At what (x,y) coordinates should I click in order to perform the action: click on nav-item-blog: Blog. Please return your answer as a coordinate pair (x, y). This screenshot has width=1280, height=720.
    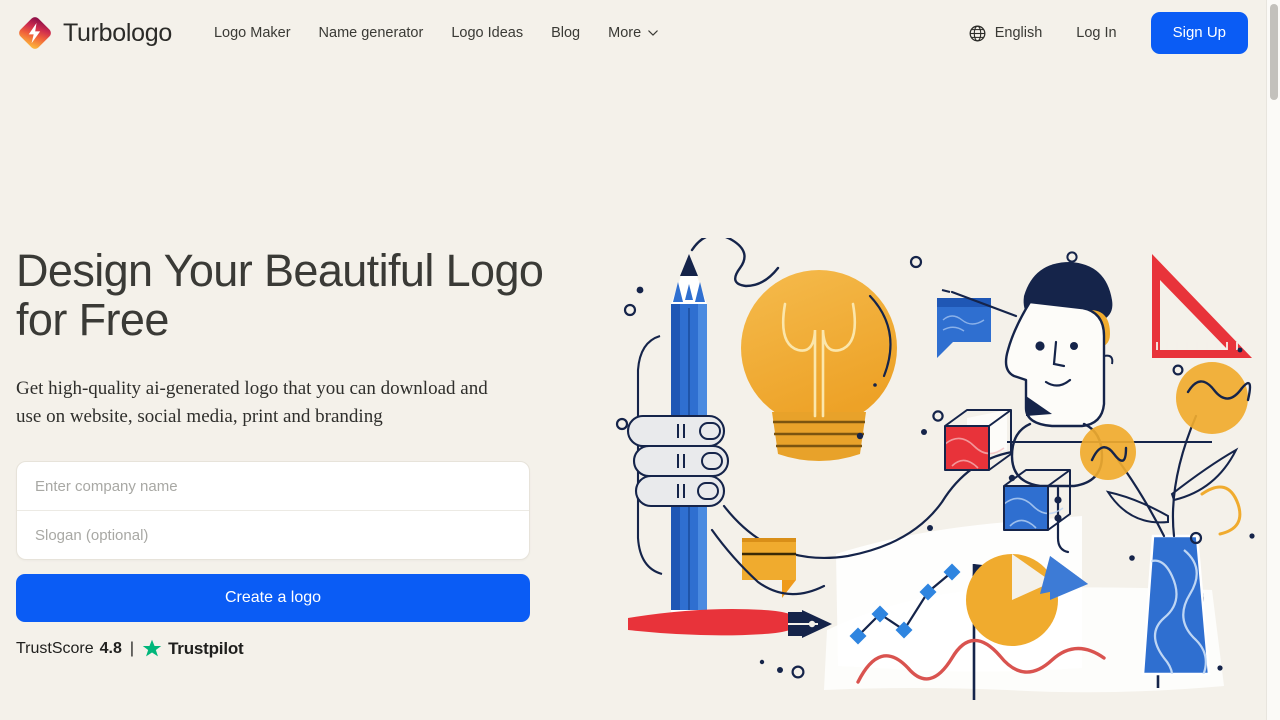
    Looking at the image, I should click on (565, 33).